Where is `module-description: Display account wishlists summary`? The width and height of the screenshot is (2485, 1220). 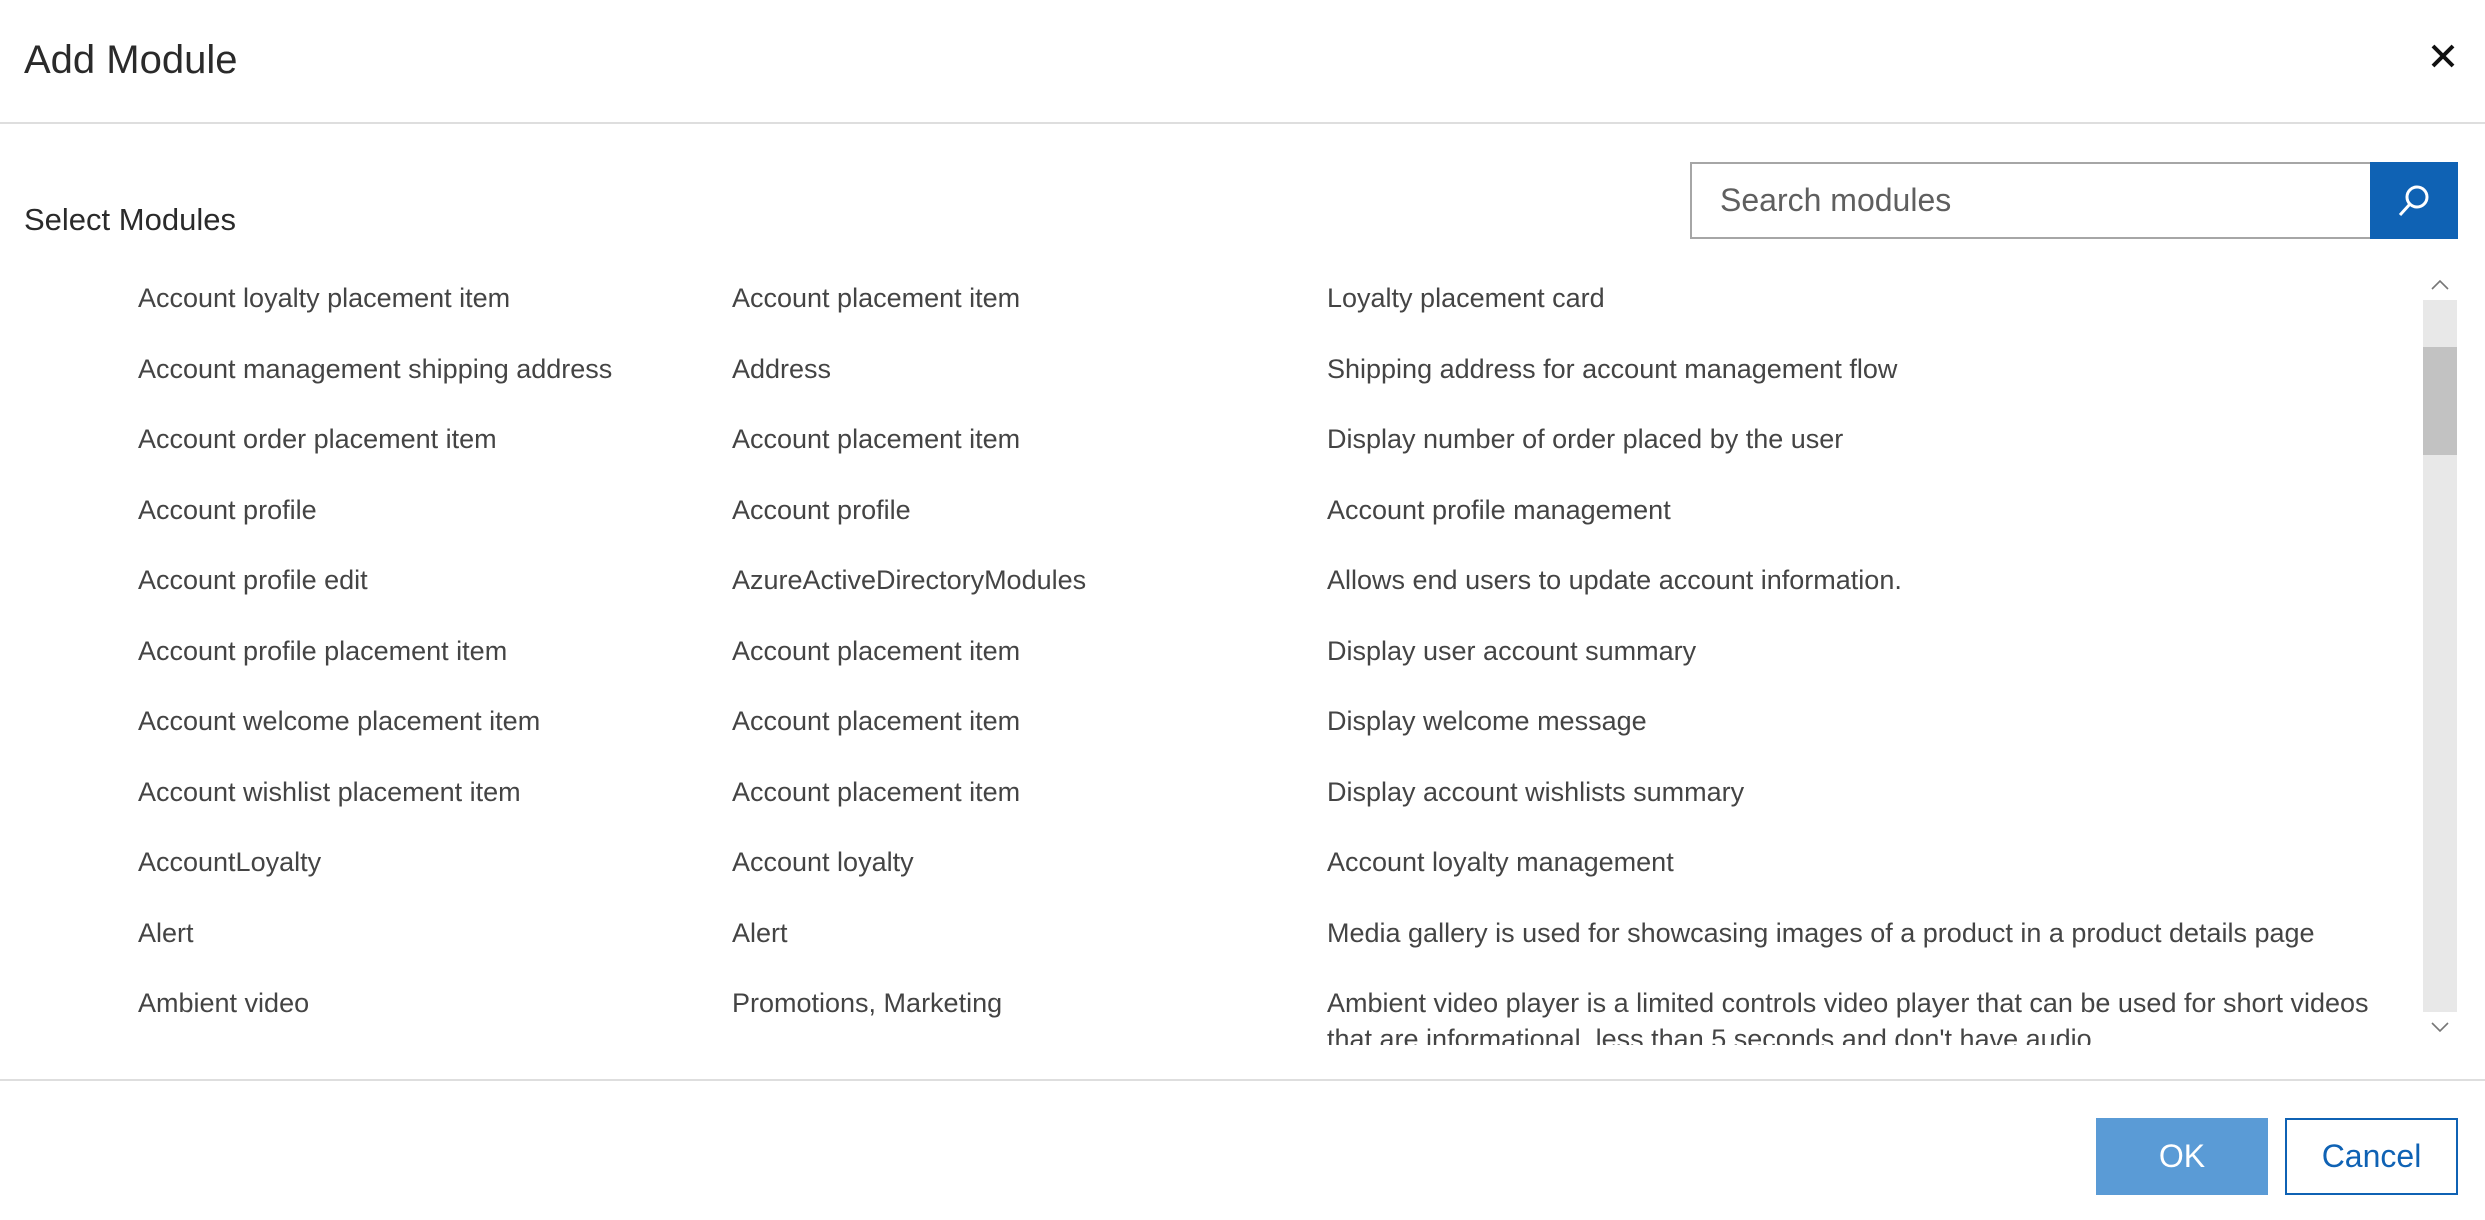 module-description: Display account wishlists summary is located at coordinates (1536, 791).